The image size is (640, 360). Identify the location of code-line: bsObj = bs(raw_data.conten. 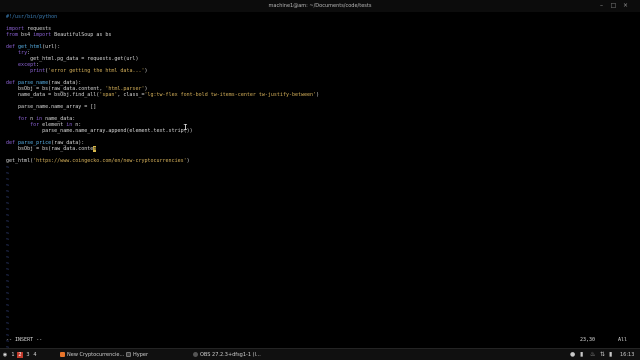
(51, 149).